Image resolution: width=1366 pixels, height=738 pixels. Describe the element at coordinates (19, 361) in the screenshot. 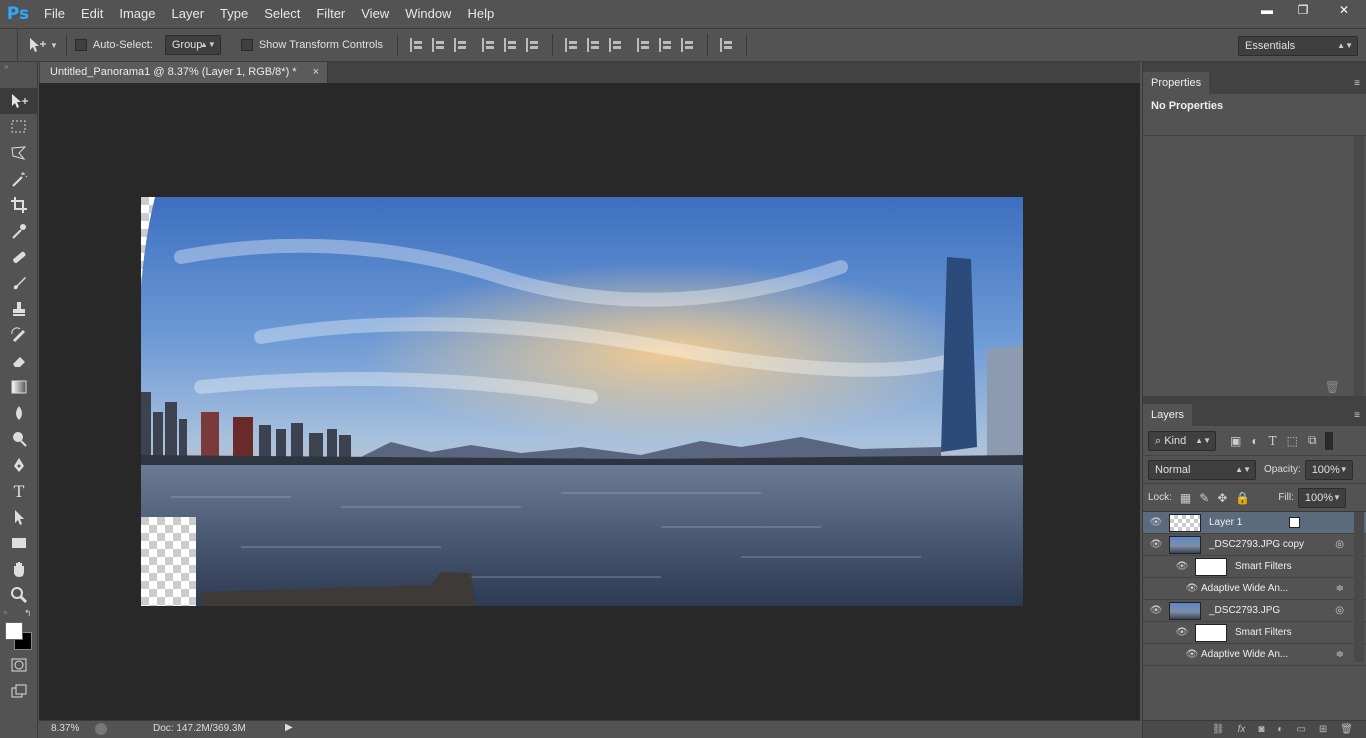

I see `eraser-tool` at that location.